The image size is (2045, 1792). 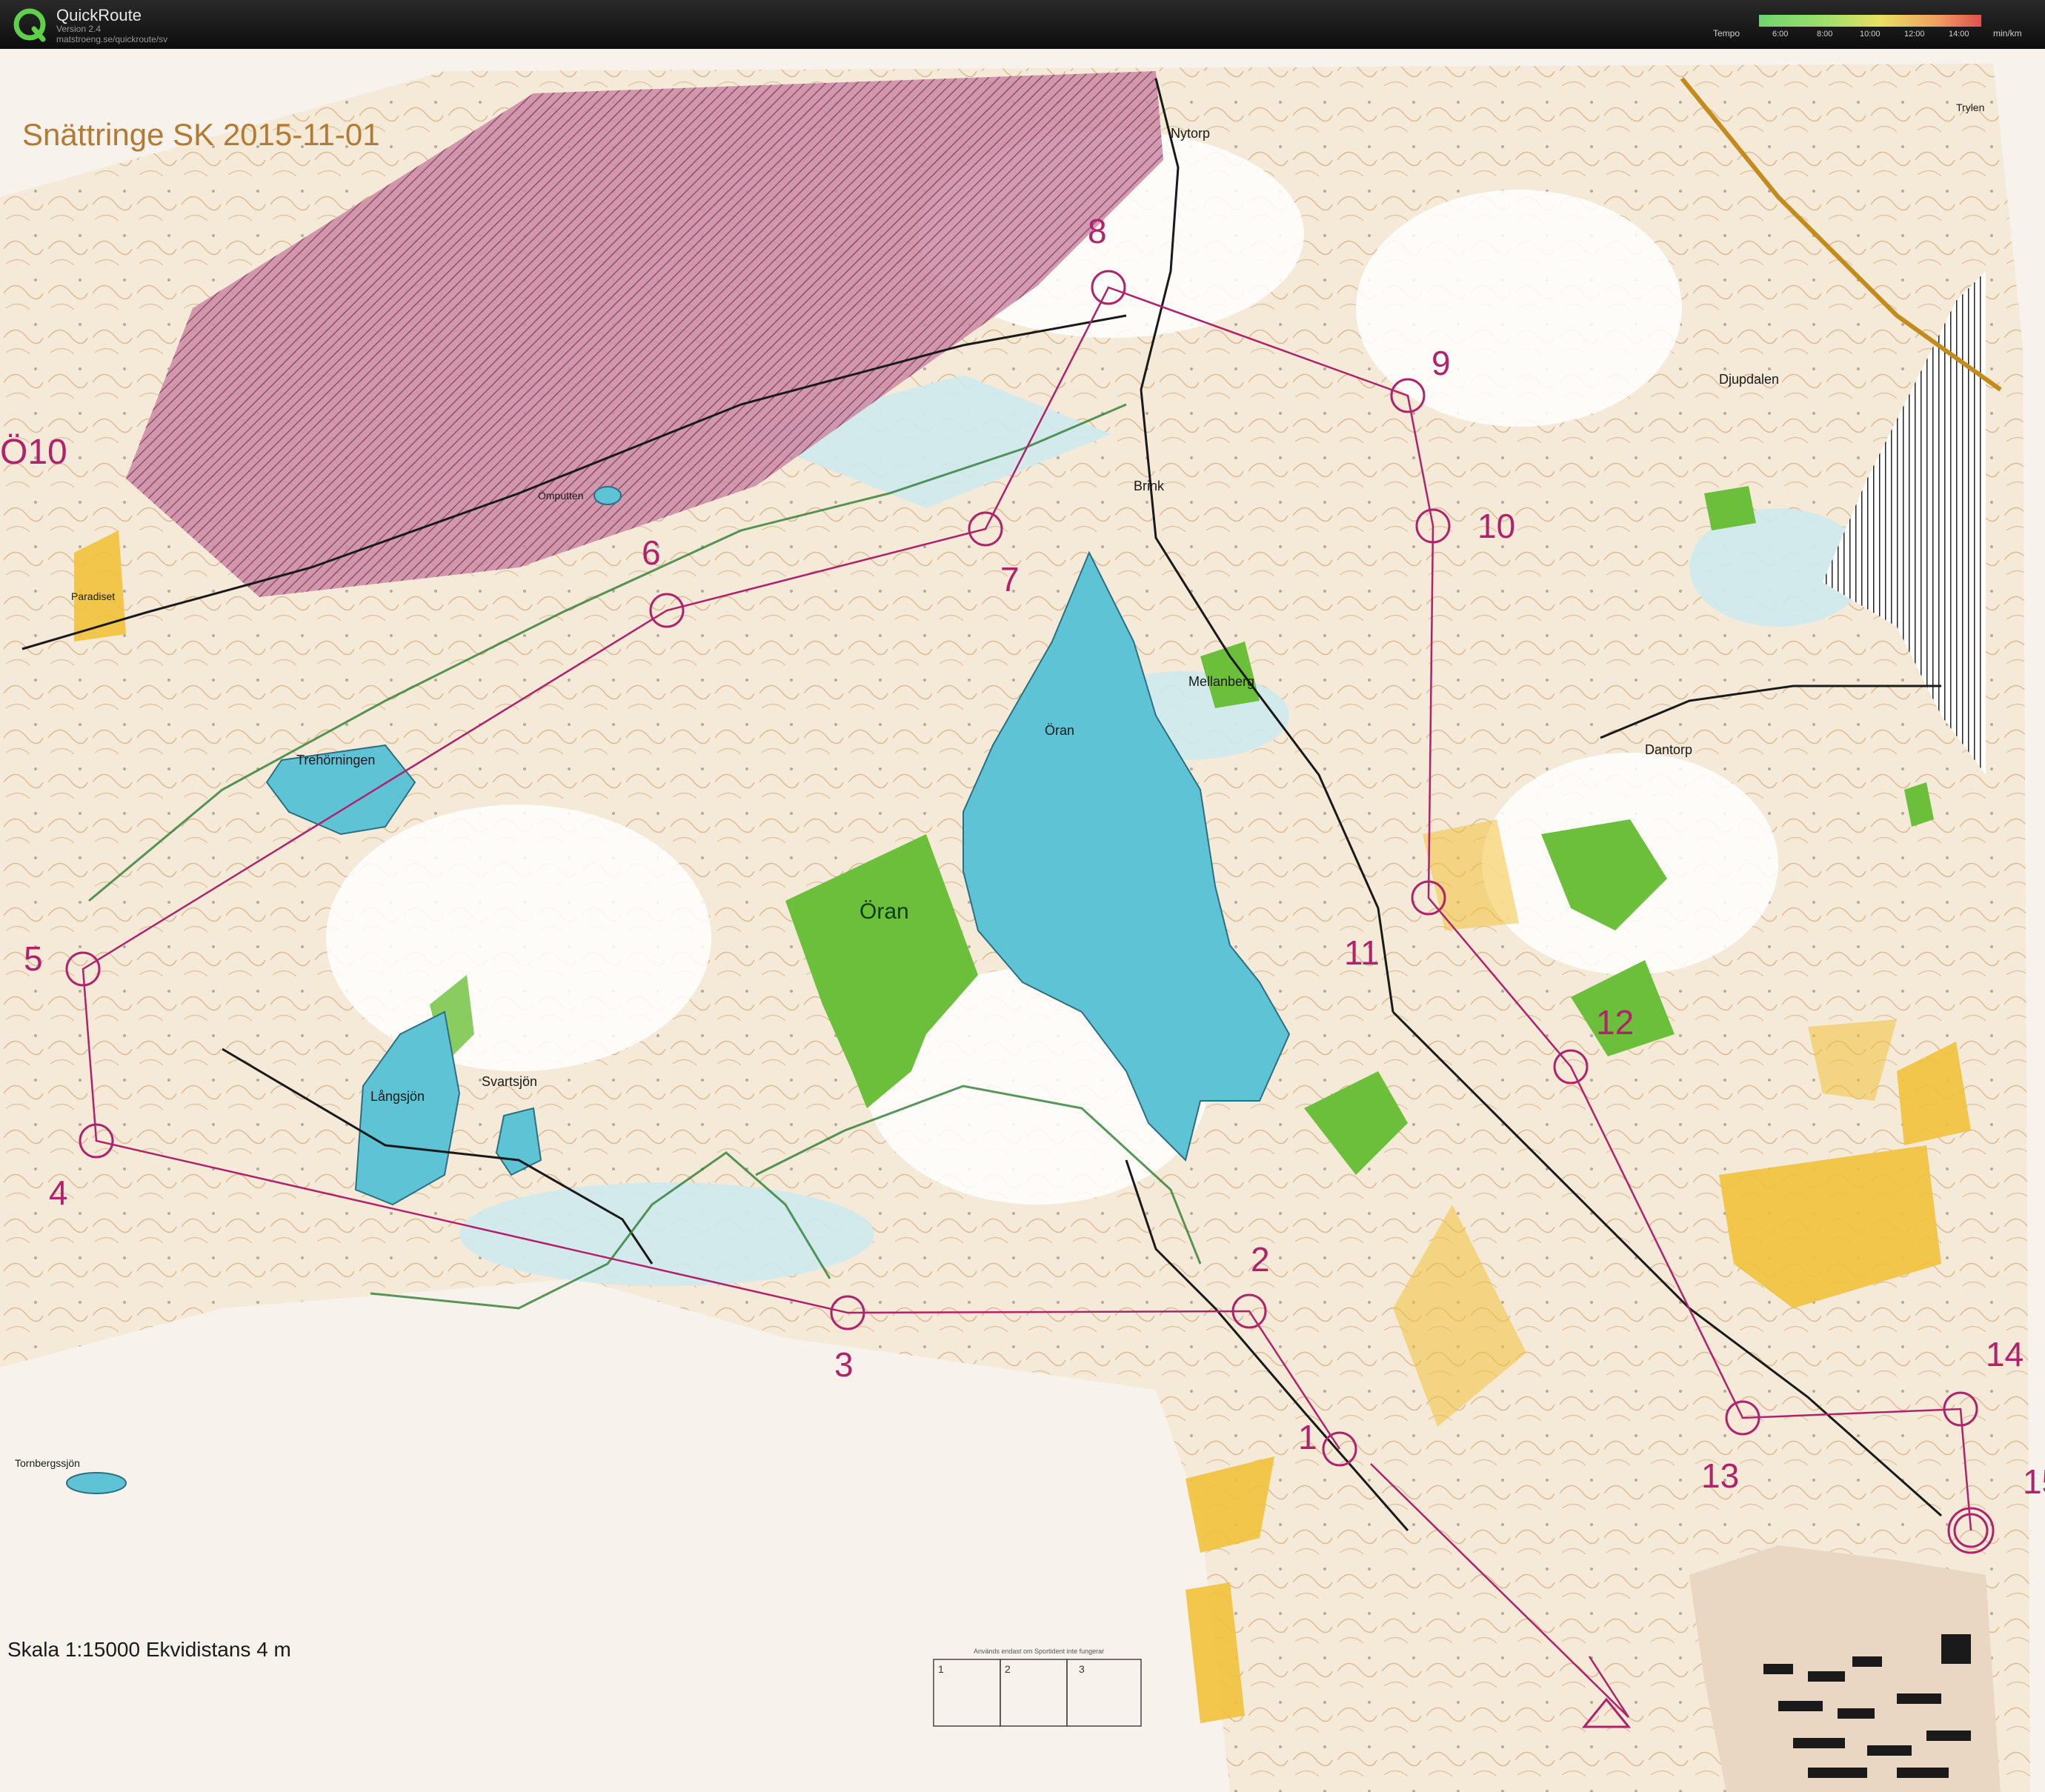 I want to click on place-brink: Brink, so click(x=1149, y=486).